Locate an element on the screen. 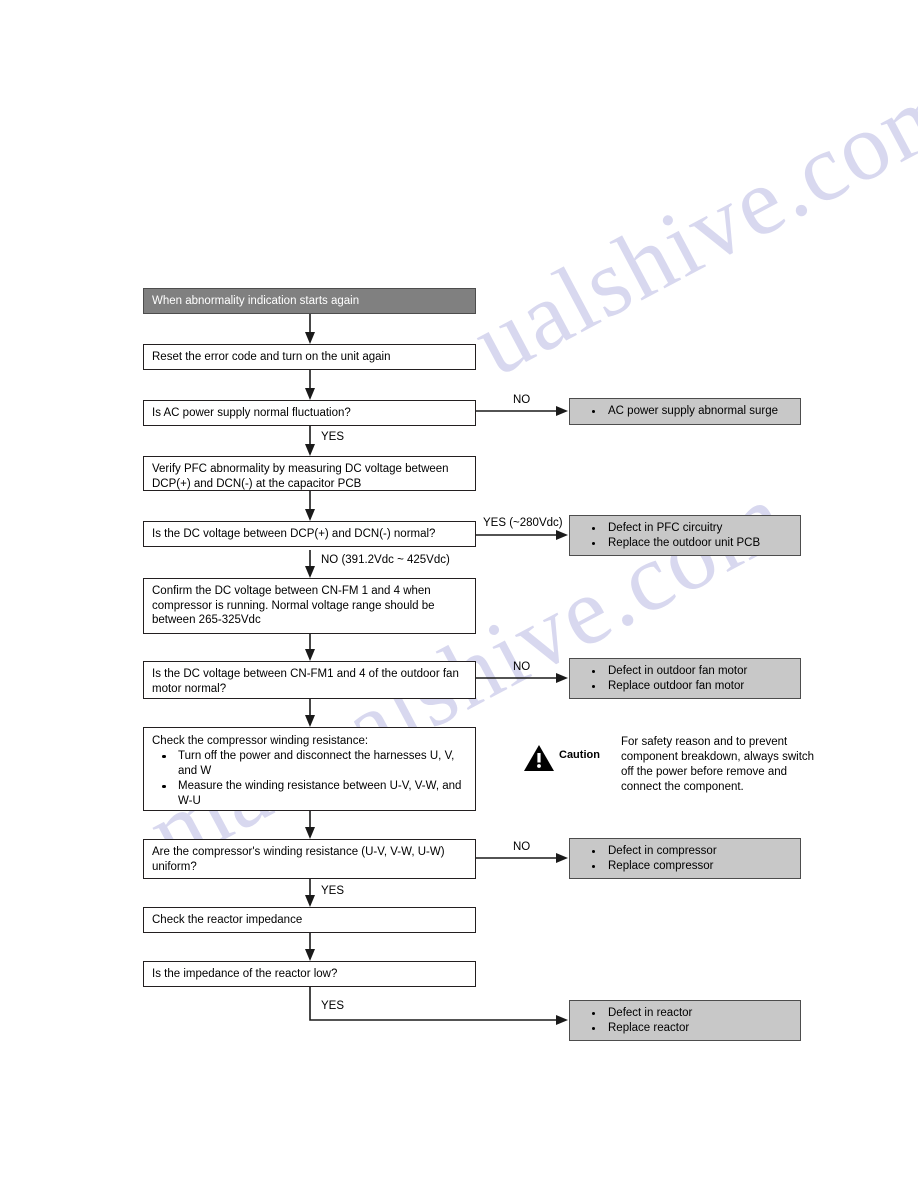 The width and height of the screenshot is (918, 1188). flow-result-reactor-defect: Defect in reactor Replace reactor is located at coordinates (685, 1020).